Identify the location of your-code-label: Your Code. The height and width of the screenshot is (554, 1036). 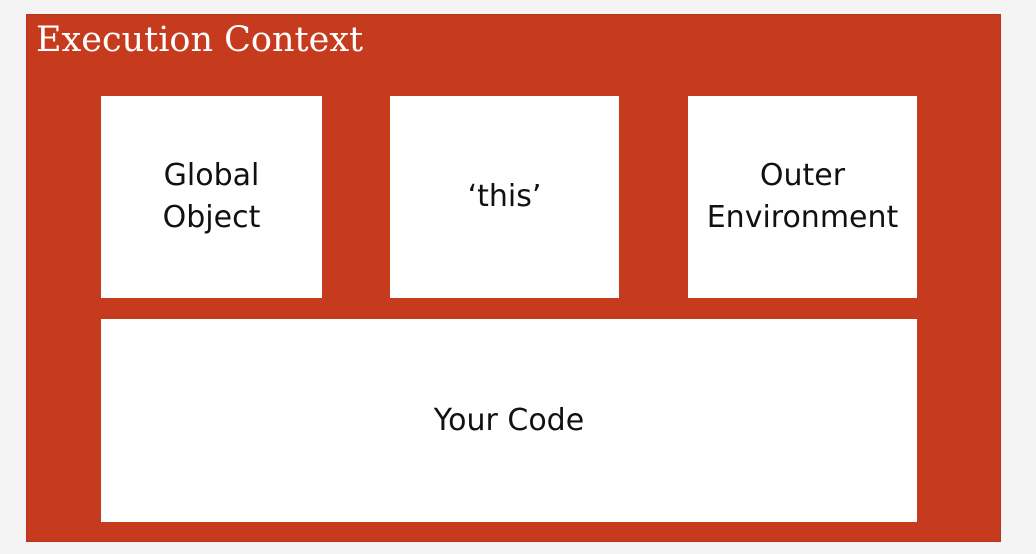
(509, 420).